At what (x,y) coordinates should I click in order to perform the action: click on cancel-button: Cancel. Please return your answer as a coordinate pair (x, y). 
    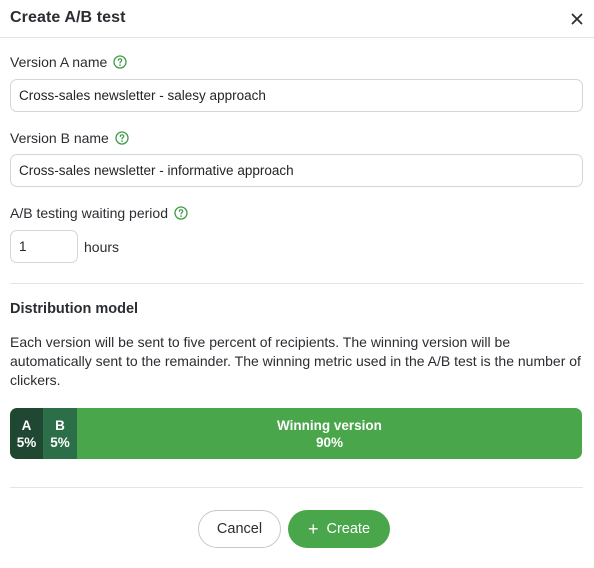
    Looking at the image, I should click on (239, 529).